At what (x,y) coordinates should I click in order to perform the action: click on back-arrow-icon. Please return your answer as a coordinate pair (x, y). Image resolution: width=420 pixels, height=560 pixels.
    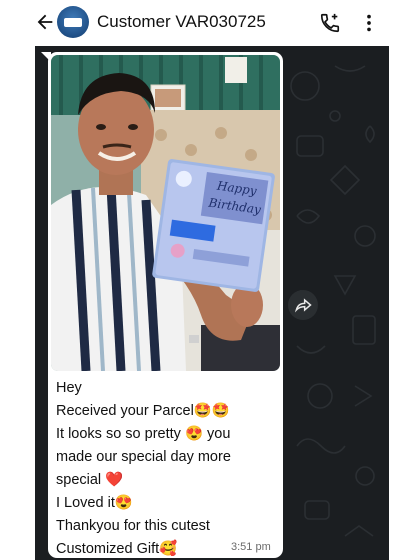
    Looking at the image, I should click on (45, 22).